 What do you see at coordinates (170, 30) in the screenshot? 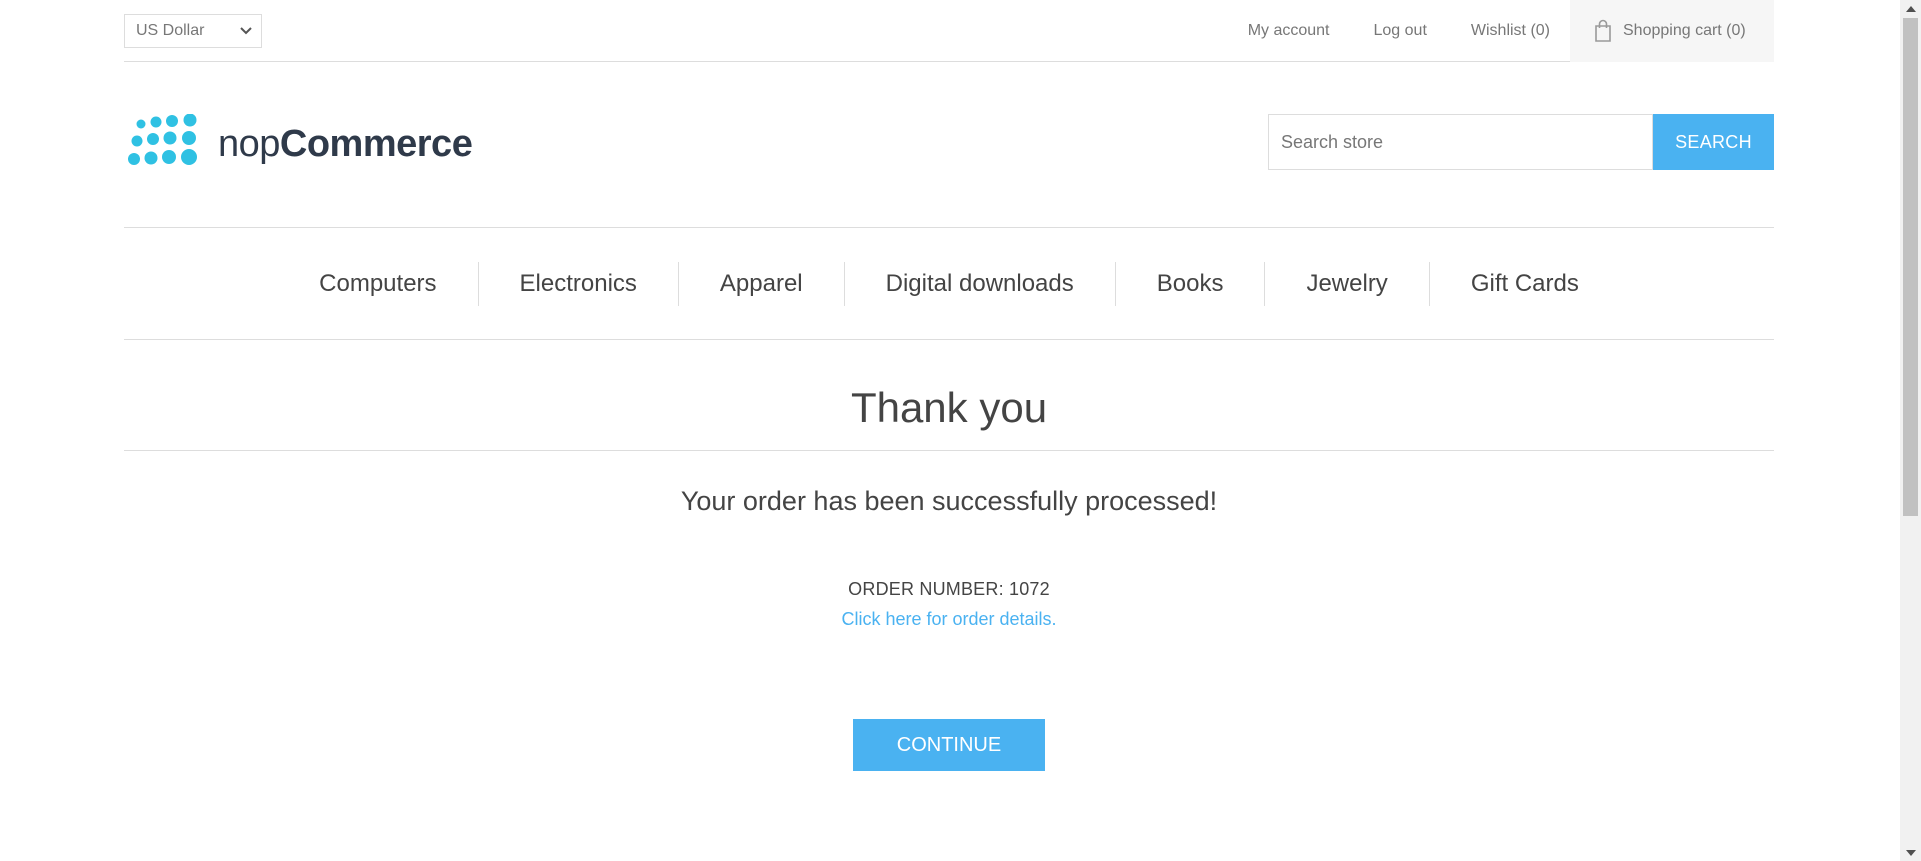
I see `currency-selected-value: US Dollar` at bounding box center [170, 30].